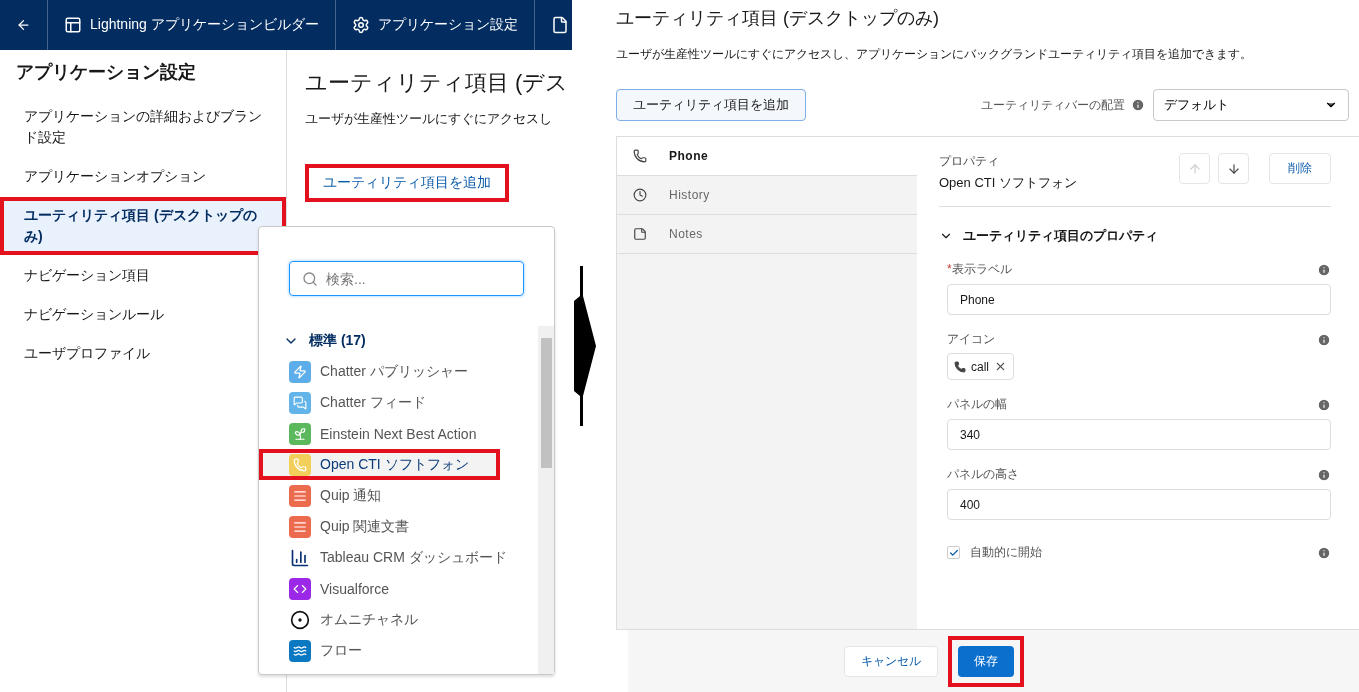 The image size is (1359, 692). Describe the element at coordinates (1008, 183) in the screenshot. I see `utility-name: Open CTI ソフトフォン` at that location.